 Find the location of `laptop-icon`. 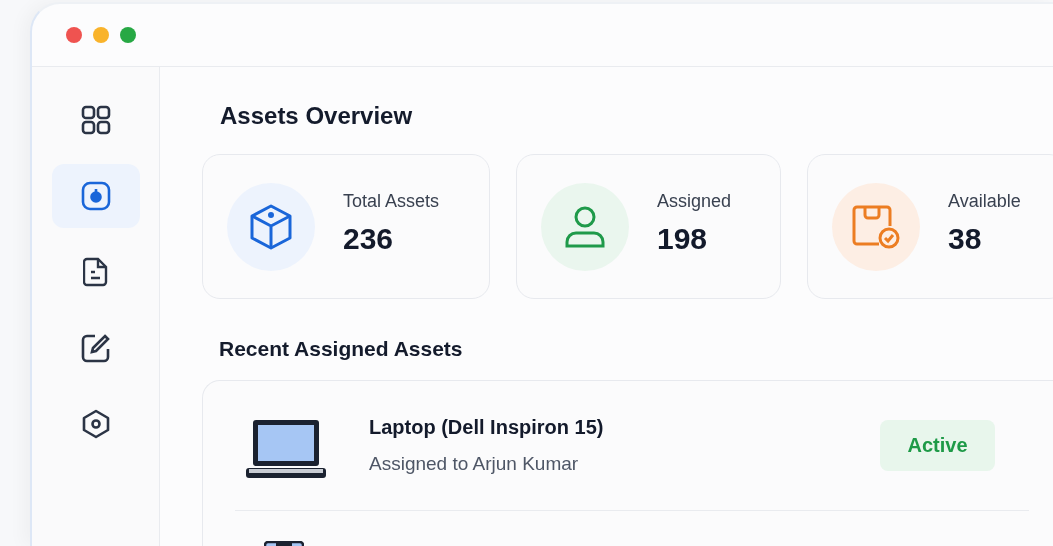

laptop-icon is located at coordinates (286, 448).